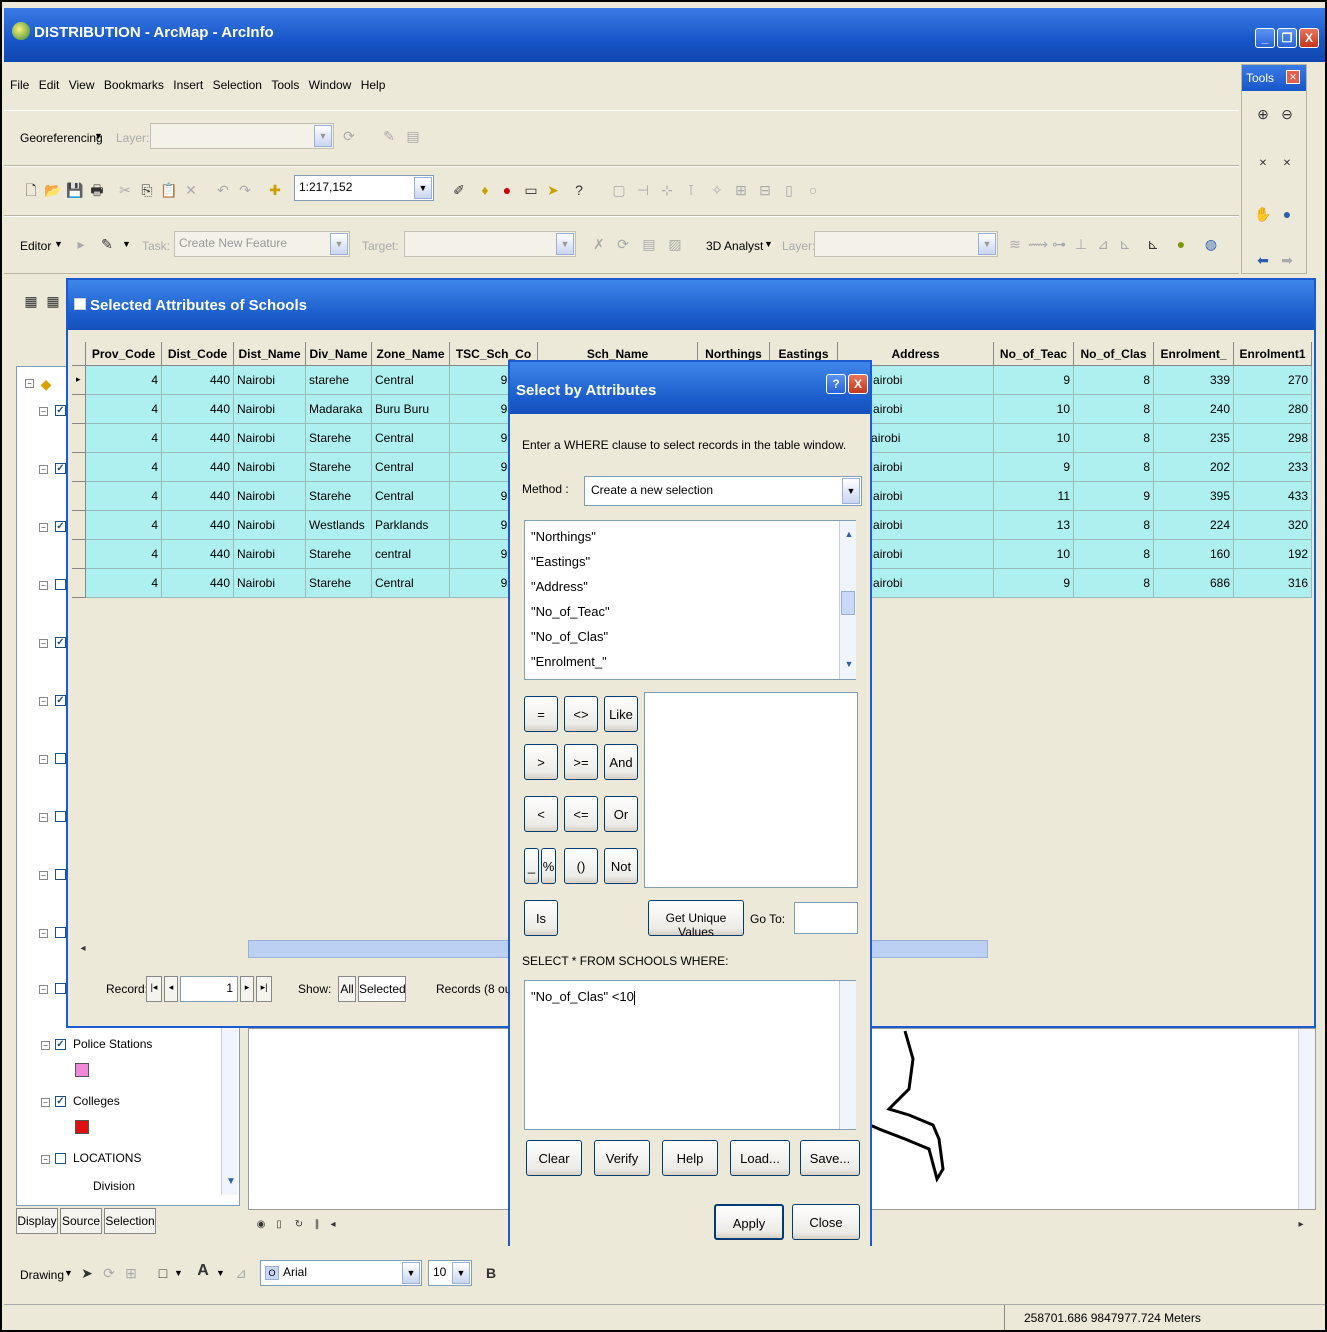  What do you see at coordinates (75, 190) in the screenshot?
I see `save-icon: 💾` at bounding box center [75, 190].